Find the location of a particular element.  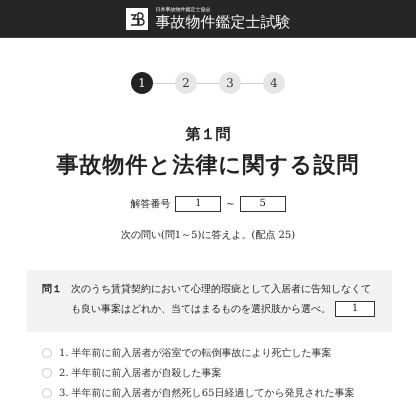

answer-field: 5 is located at coordinates (263, 204).